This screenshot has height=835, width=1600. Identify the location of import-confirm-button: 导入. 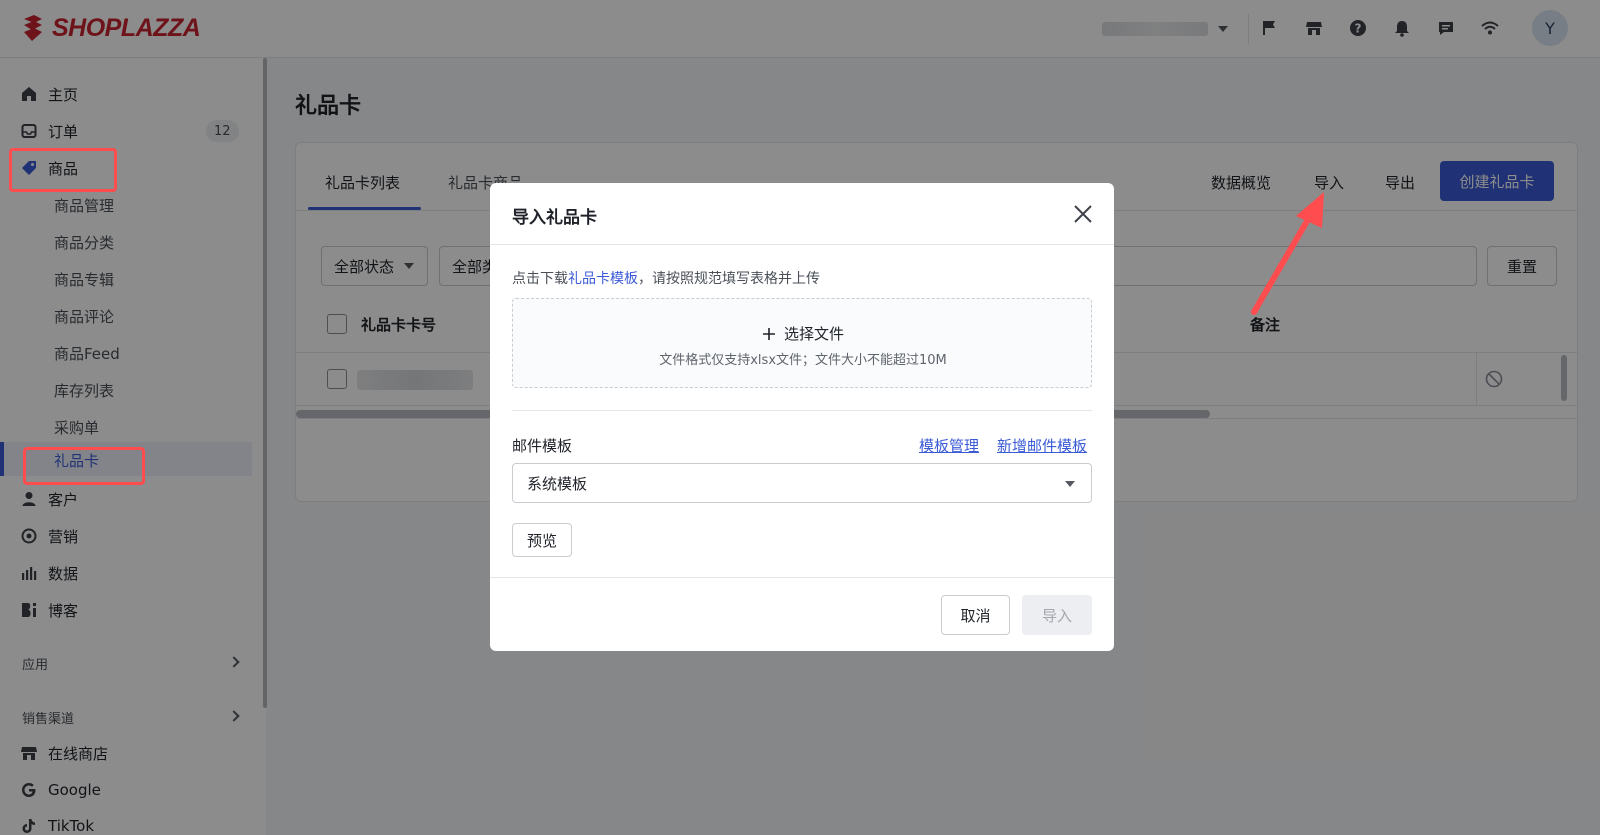
(1057, 615).